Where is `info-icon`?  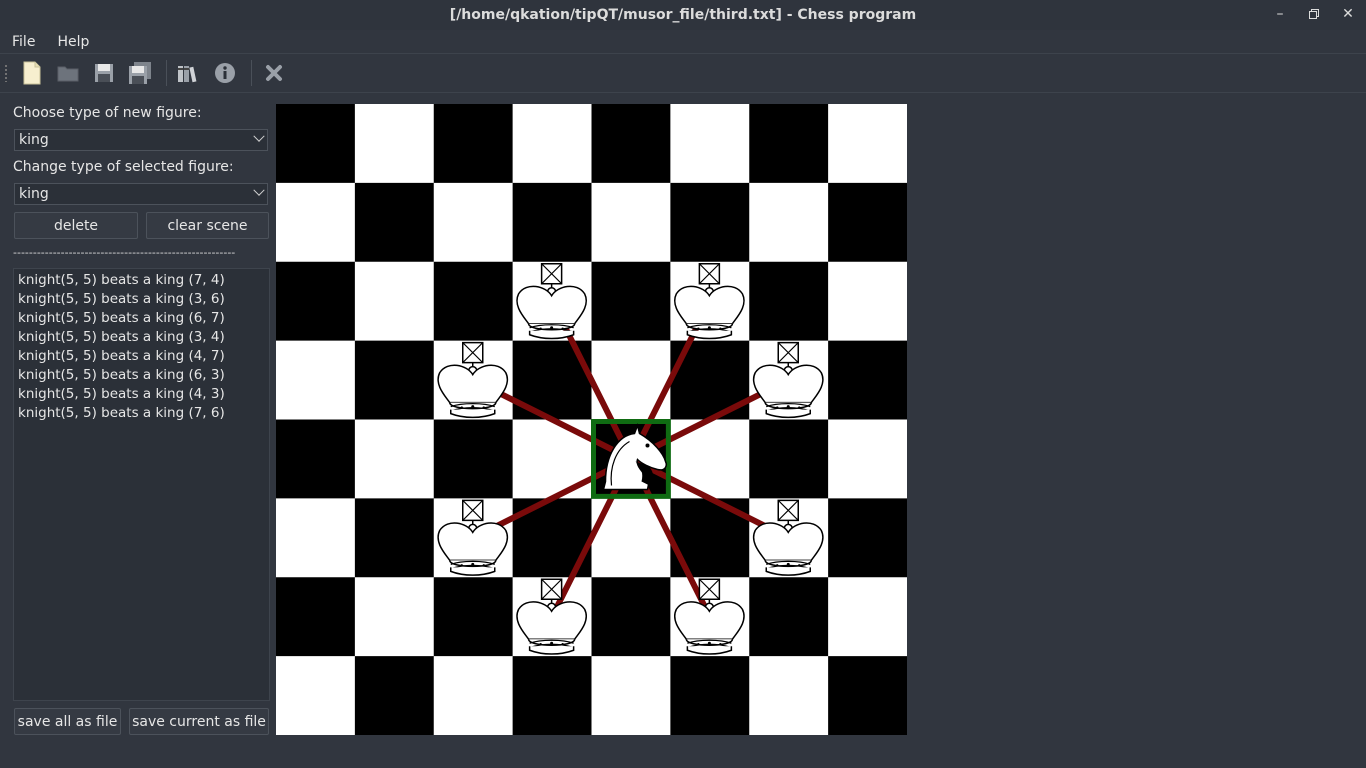
info-icon is located at coordinates (225, 73).